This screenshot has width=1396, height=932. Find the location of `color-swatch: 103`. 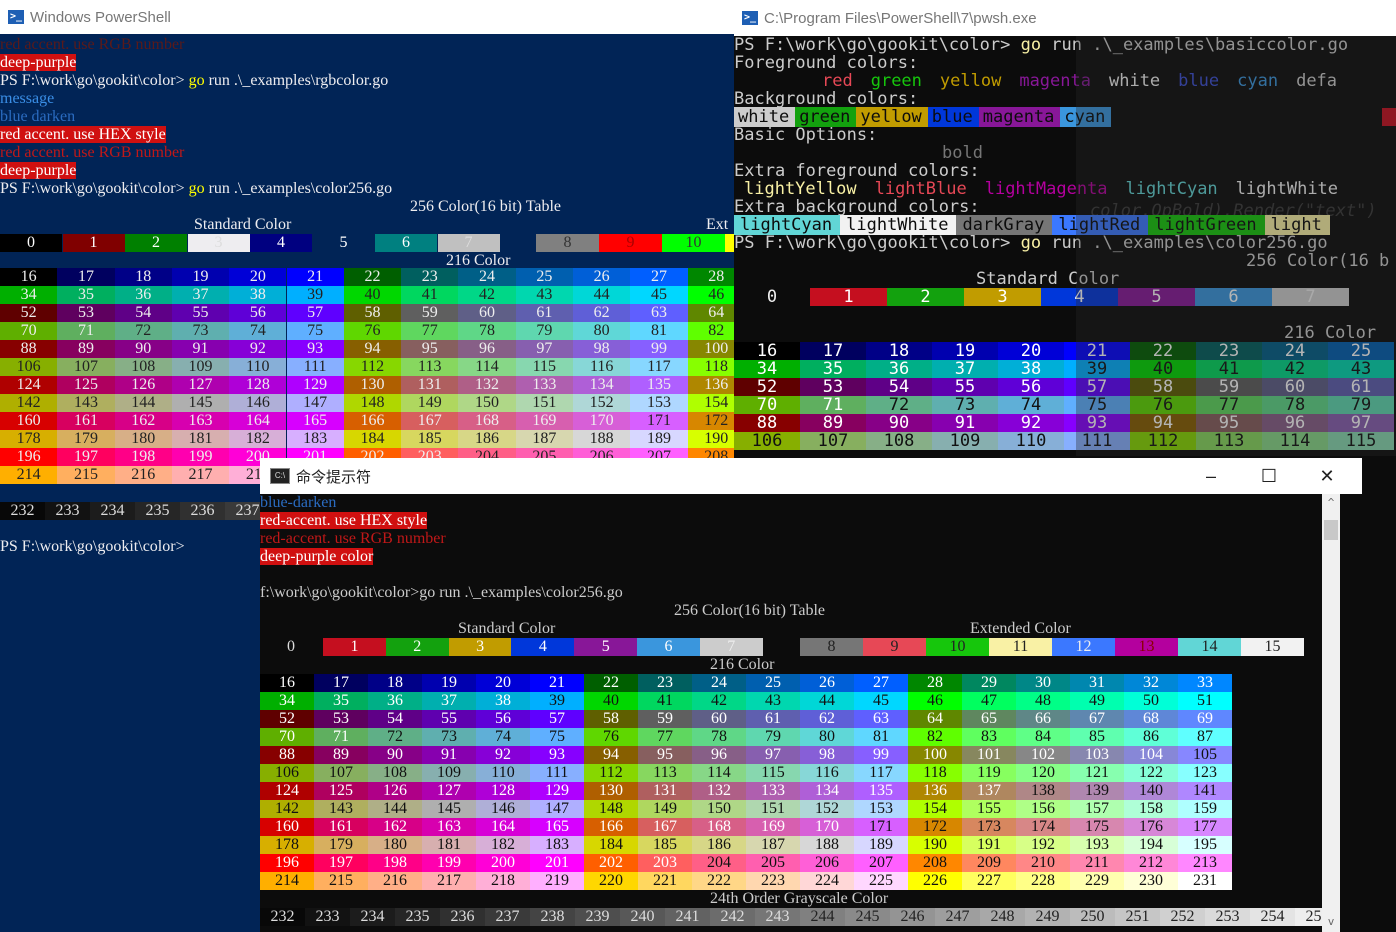

color-swatch: 103 is located at coordinates (1097, 755).